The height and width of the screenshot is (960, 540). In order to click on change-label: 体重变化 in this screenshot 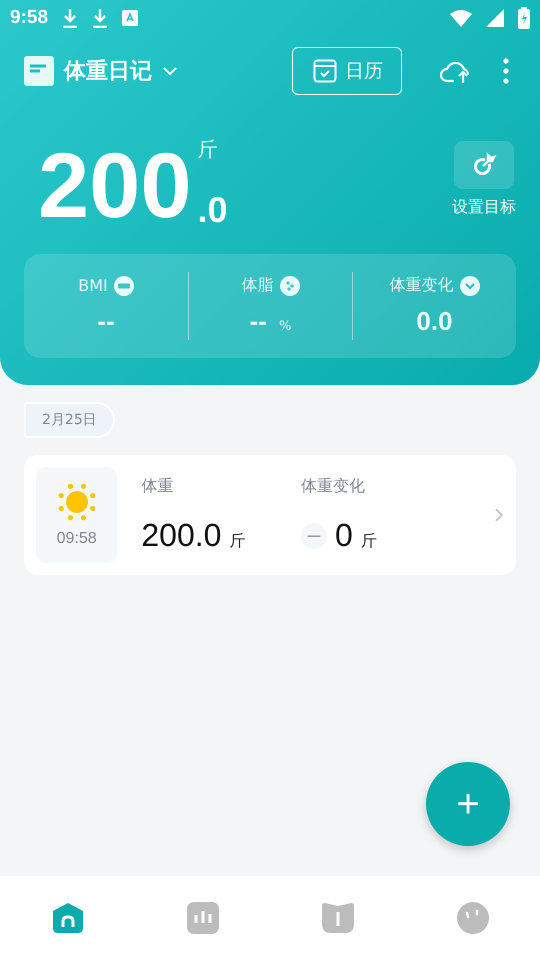, I will do `click(333, 486)`.